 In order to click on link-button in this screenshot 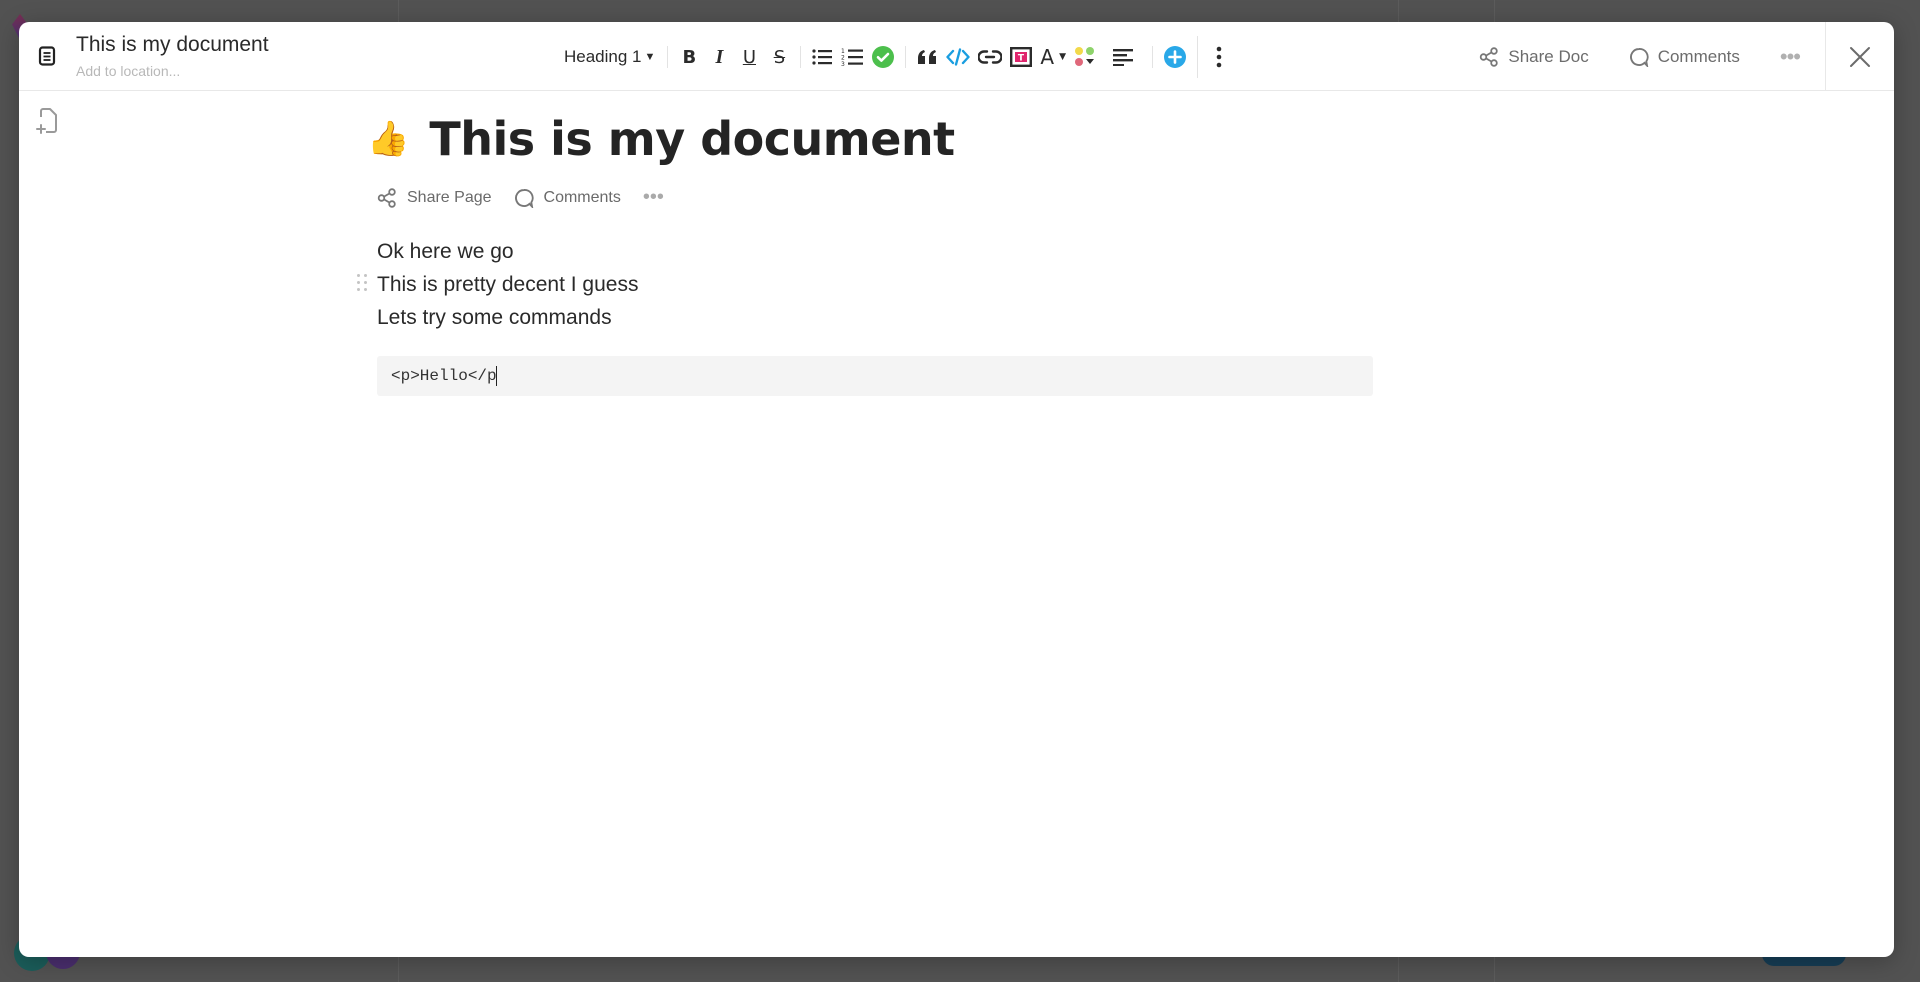, I will do `click(990, 57)`.